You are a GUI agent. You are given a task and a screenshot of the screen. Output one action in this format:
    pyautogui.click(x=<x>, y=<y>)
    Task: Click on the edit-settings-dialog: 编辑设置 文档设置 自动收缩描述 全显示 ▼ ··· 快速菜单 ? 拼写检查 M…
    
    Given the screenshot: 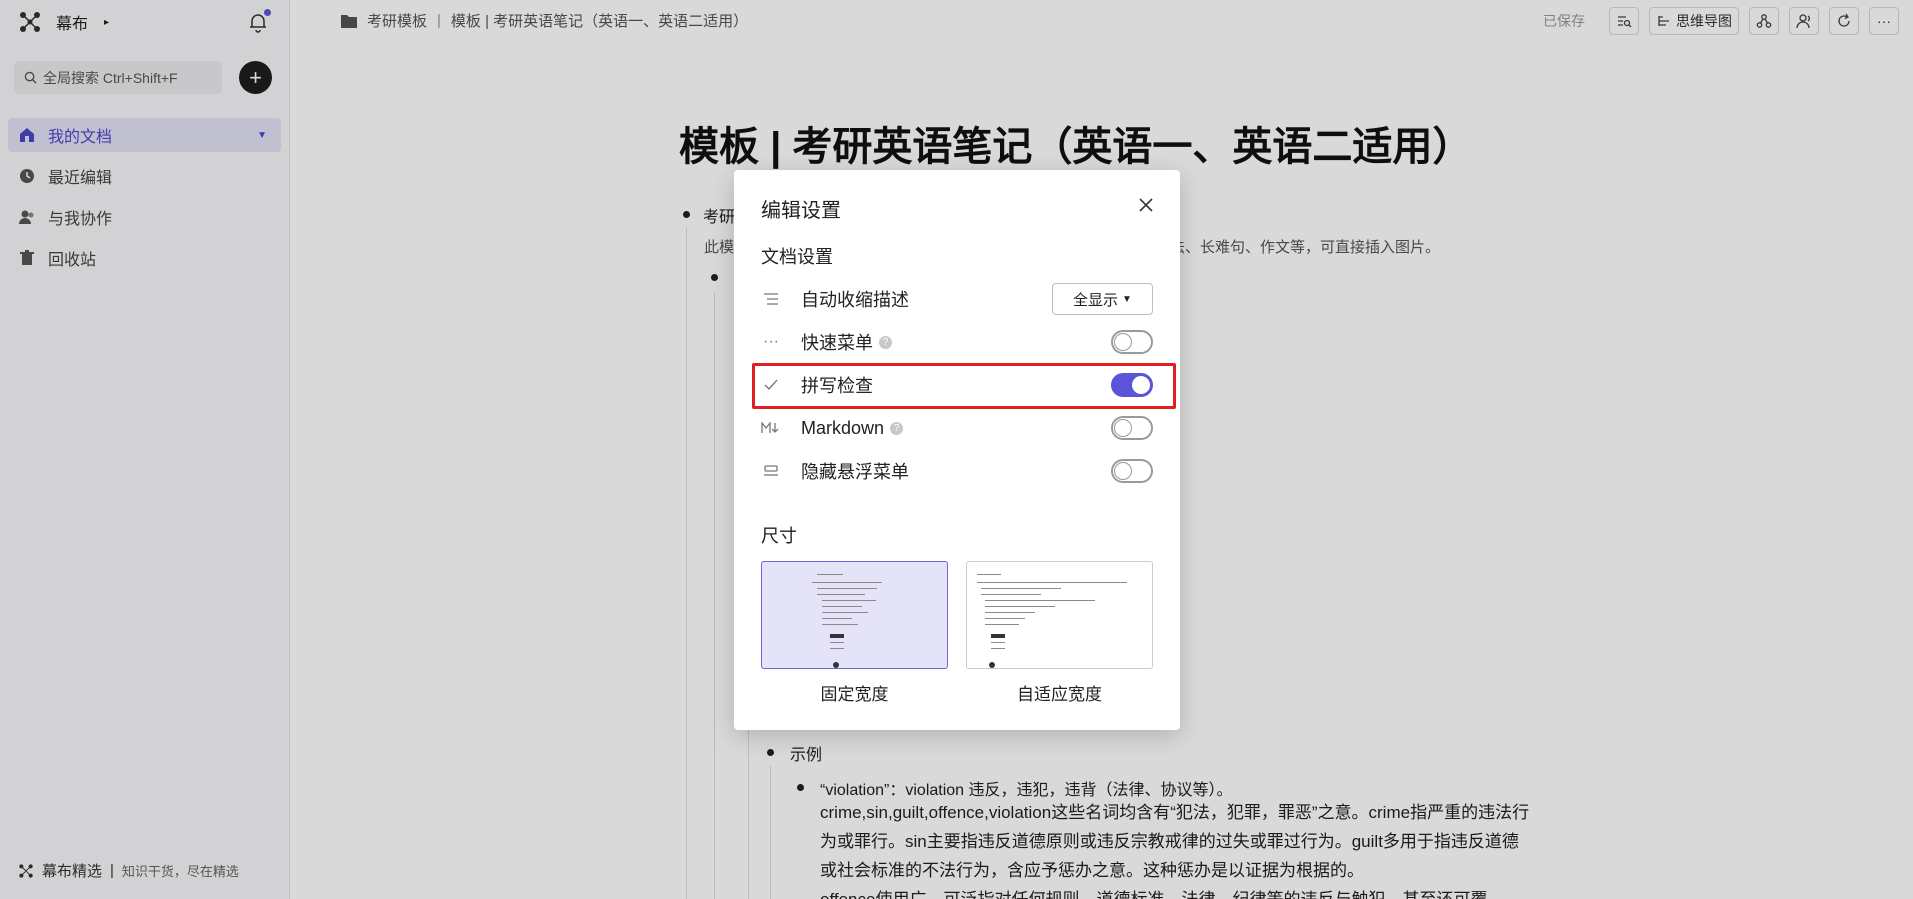 What is the action you would take?
    pyautogui.click(x=957, y=450)
    